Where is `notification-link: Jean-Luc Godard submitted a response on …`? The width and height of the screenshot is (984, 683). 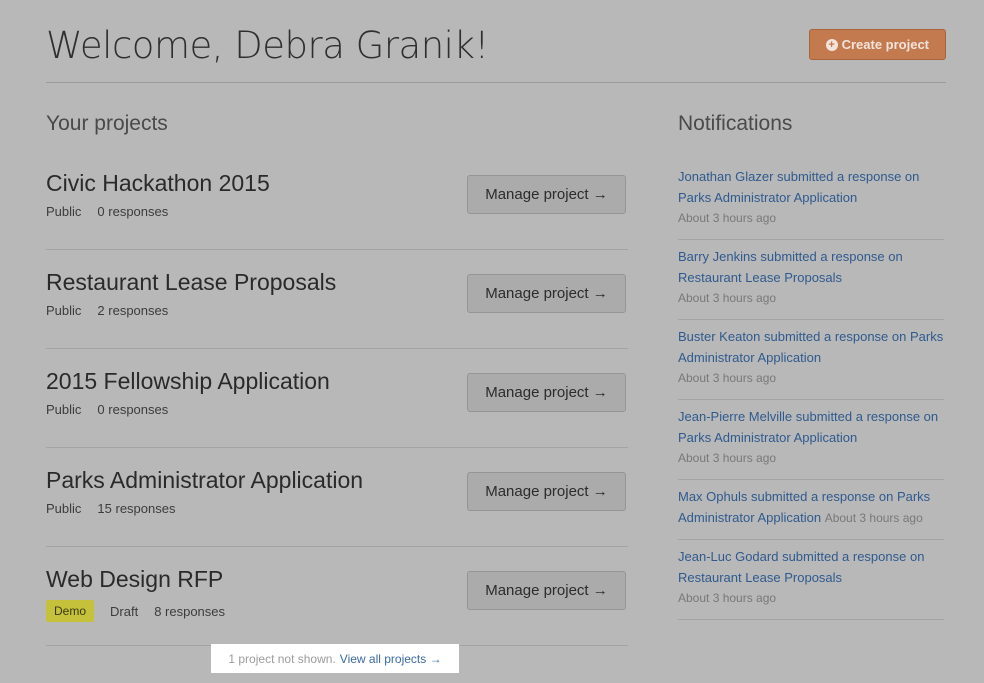 notification-link: Jean-Luc Godard submitted a response on … is located at coordinates (801, 567).